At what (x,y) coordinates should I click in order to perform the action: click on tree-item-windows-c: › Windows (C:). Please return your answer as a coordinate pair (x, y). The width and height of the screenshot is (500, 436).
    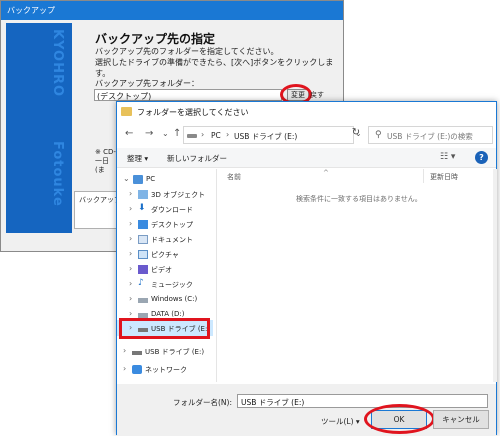
    Looking at the image, I should click on (166, 300).